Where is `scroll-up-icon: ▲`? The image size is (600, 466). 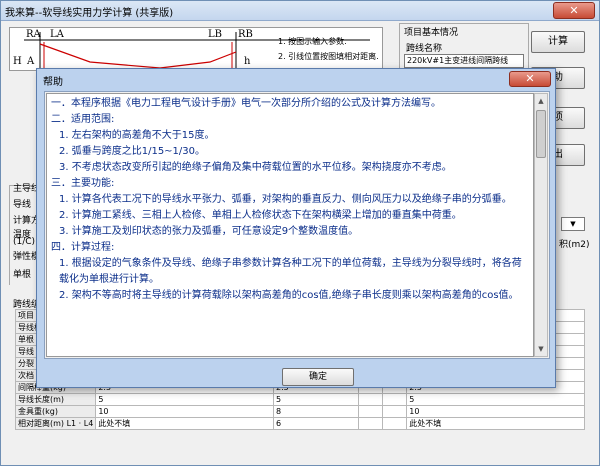
scroll-up-icon: ▲ is located at coordinates (541, 101).